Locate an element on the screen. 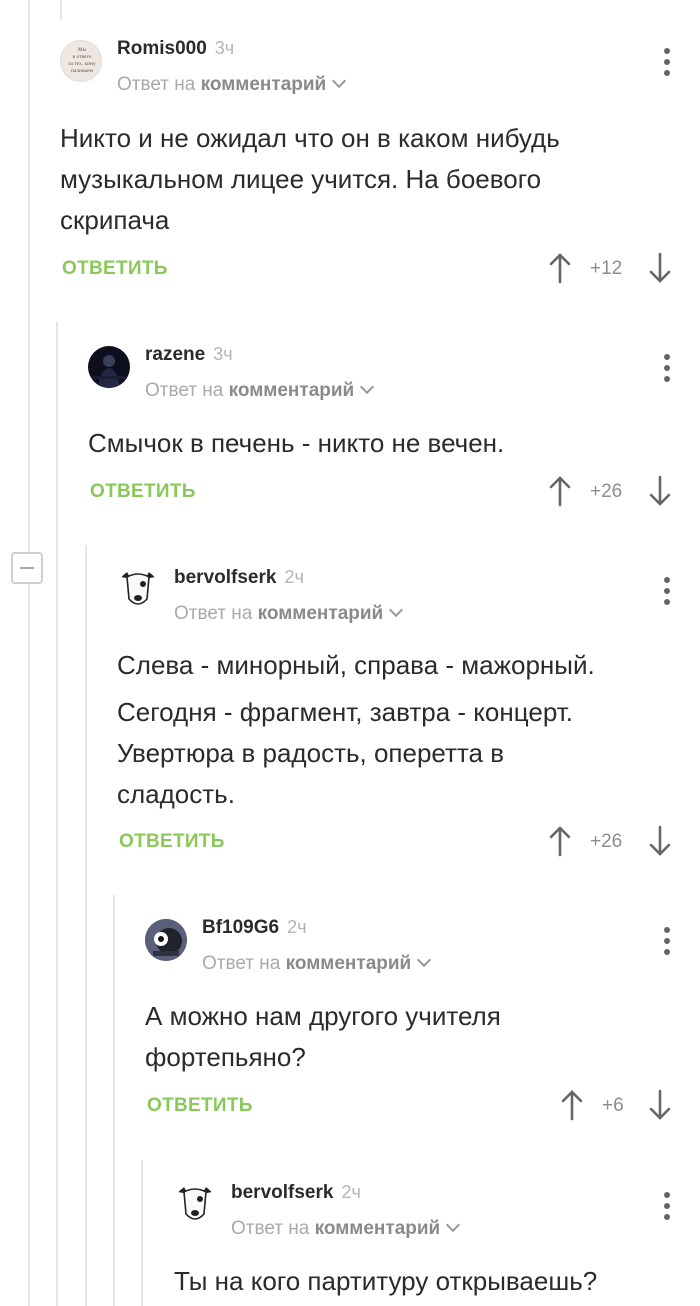  score: +12 is located at coordinates (606, 268).